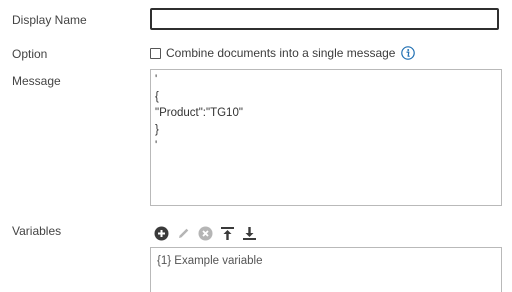  Describe the element at coordinates (205, 233) in the screenshot. I see `remove-icon` at that location.